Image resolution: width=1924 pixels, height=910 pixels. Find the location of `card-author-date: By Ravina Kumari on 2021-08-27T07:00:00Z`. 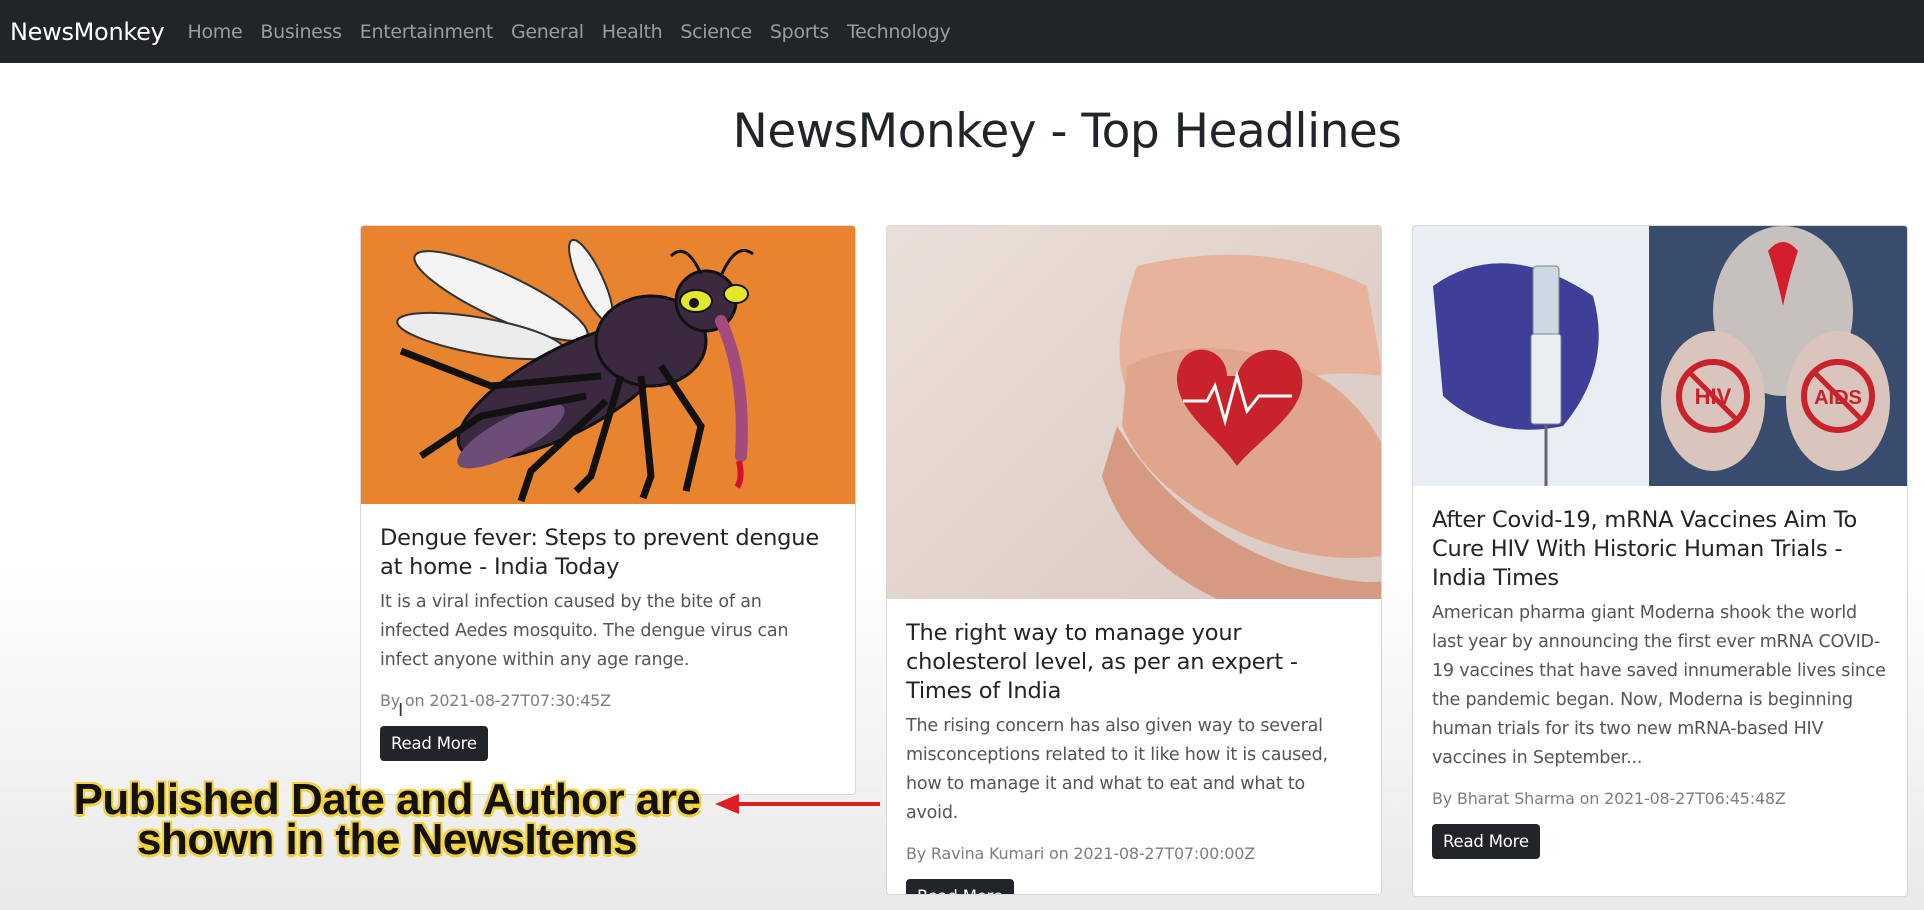

card-author-date: By Ravina Kumari on 2021-08-27T07:00:00Z is located at coordinates (1080, 853).